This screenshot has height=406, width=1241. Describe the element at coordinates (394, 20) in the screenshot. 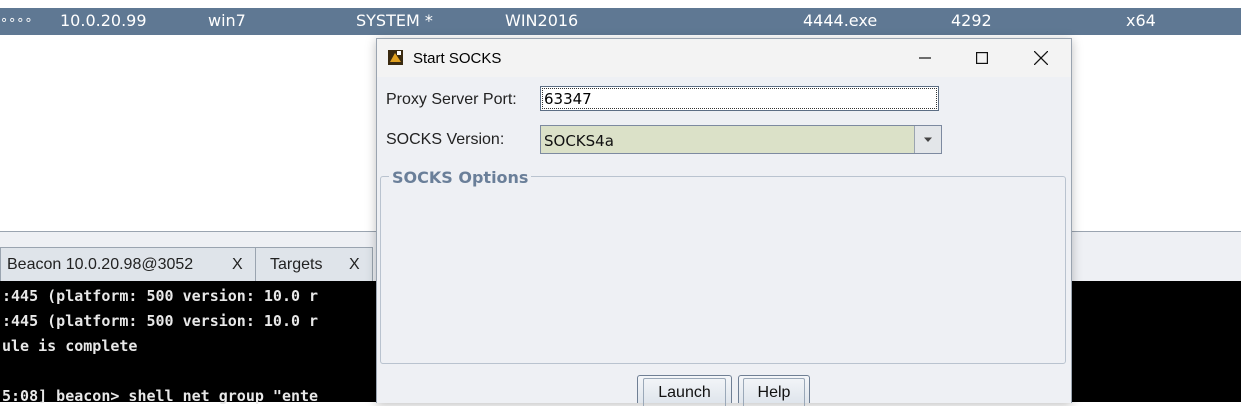

I see `user-cell: SYSTEM *` at that location.